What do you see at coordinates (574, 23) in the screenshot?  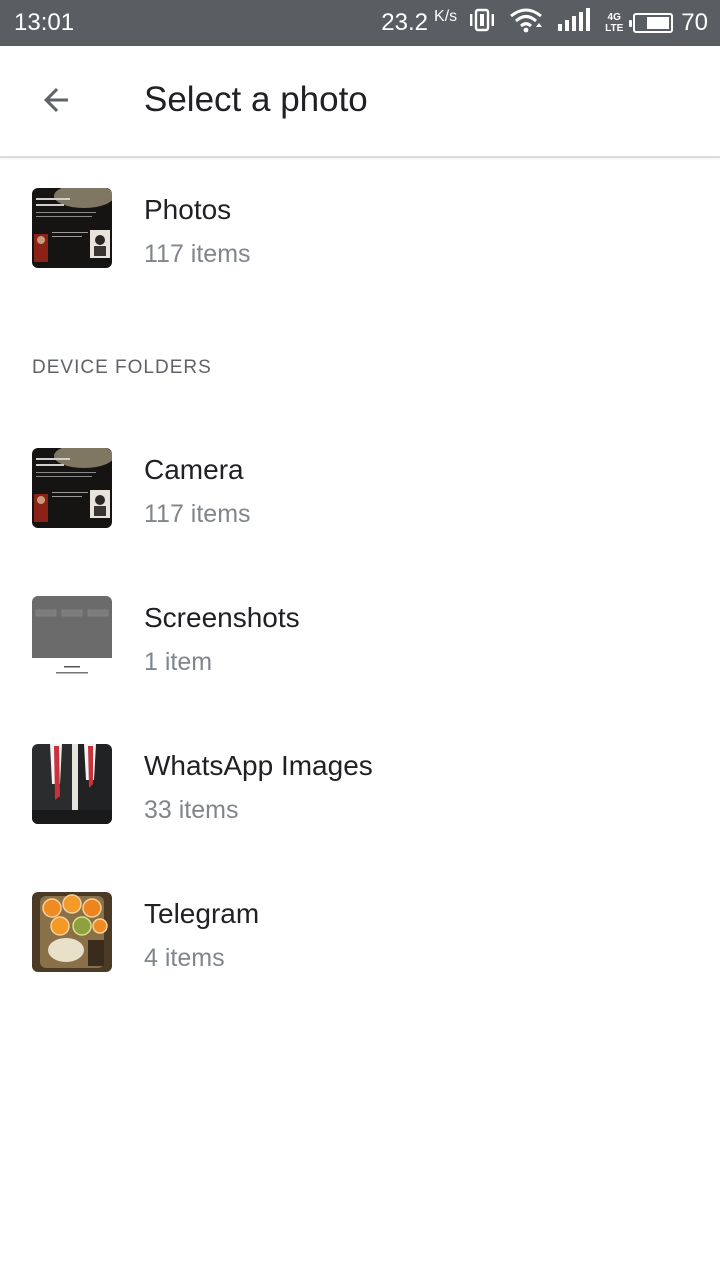 I see `signal-icon` at bounding box center [574, 23].